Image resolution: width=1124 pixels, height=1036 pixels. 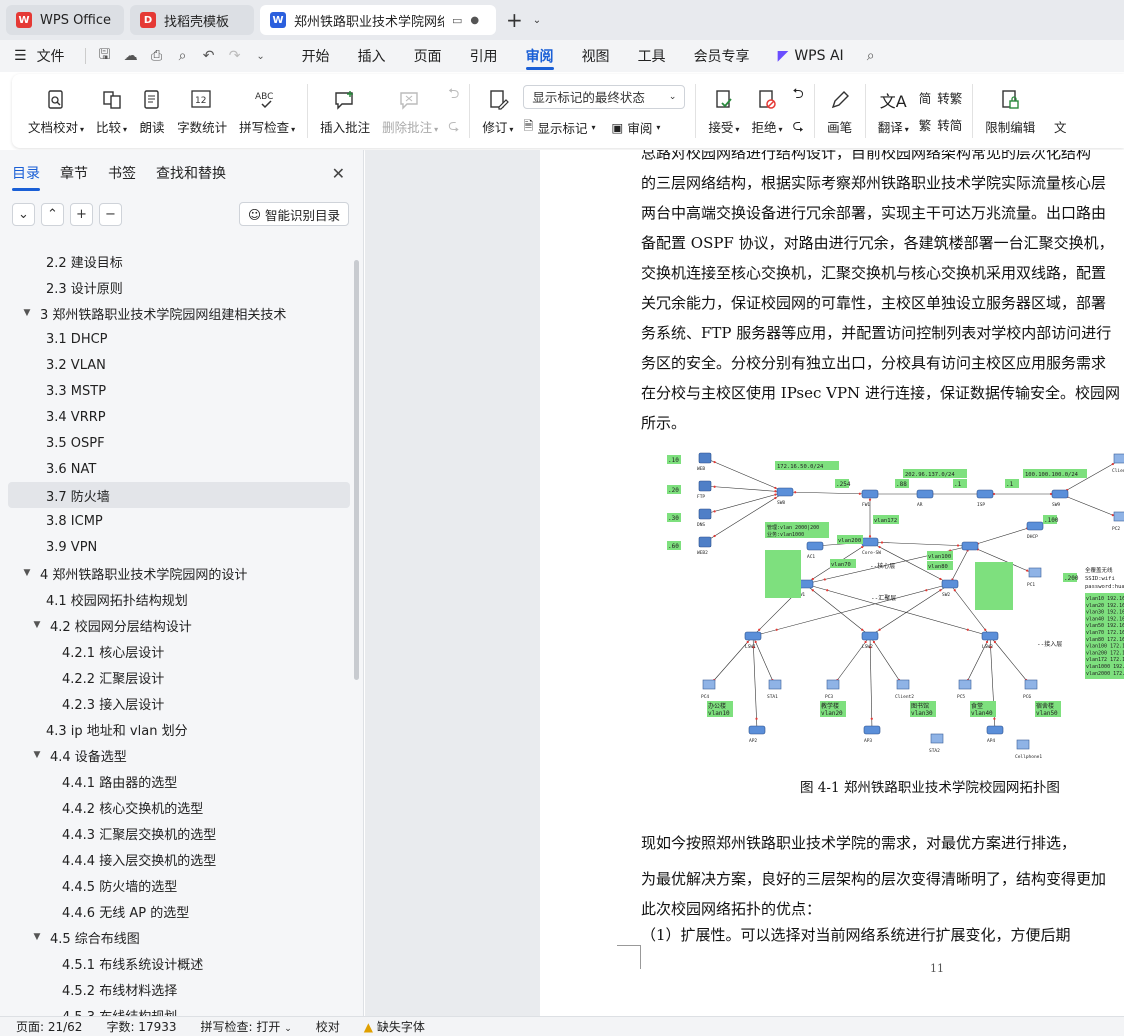 What do you see at coordinates (179, 391) in the screenshot?
I see `toc-item: 3.3 MSTP` at bounding box center [179, 391].